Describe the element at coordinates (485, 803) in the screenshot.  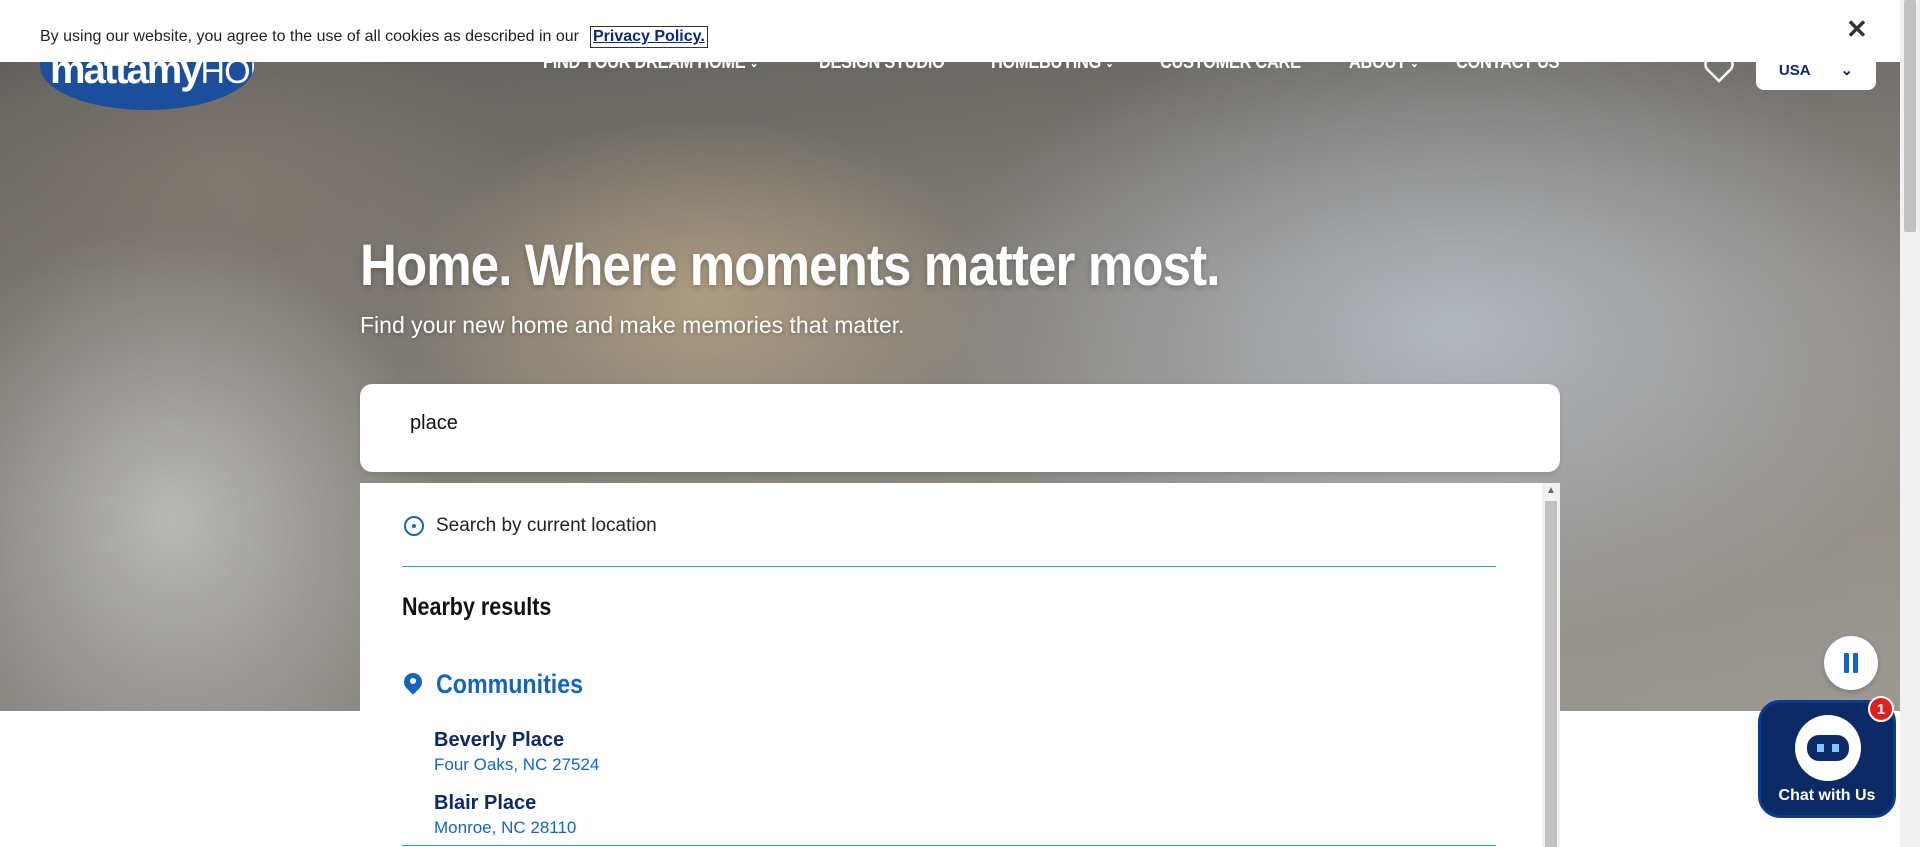
I see `result-name: Blair Place` at that location.